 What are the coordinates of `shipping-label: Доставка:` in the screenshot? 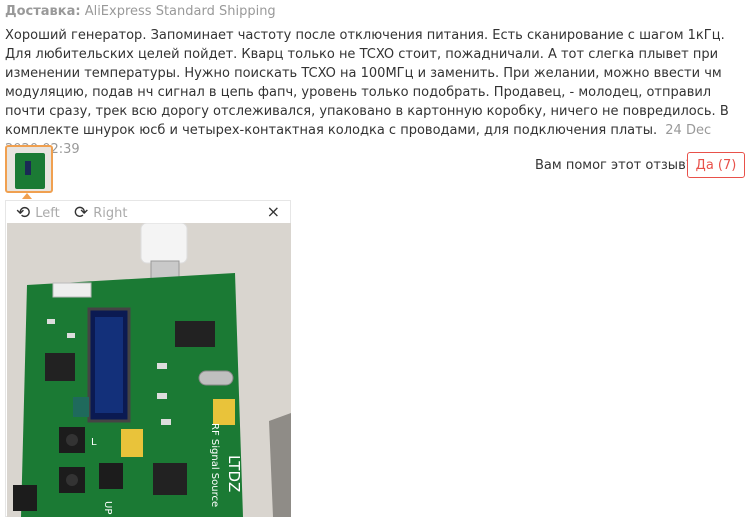 It's located at (43, 11).